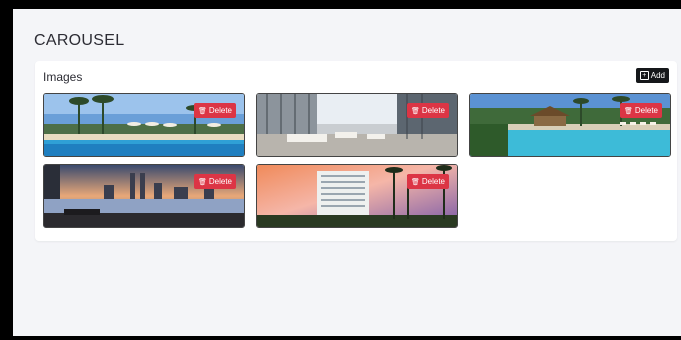 The height and width of the screenshot is (340, 681). Describe the element at coordinates (79, 40) in the screenshot. I see `page-title: CAROUSEL` at that location.